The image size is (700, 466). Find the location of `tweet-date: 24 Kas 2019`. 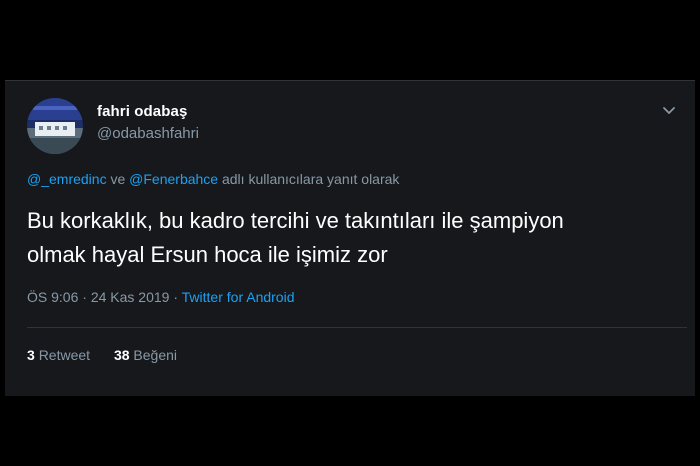

tweet-date: 24 Kas 2019 is located at coordinates (130, 297).